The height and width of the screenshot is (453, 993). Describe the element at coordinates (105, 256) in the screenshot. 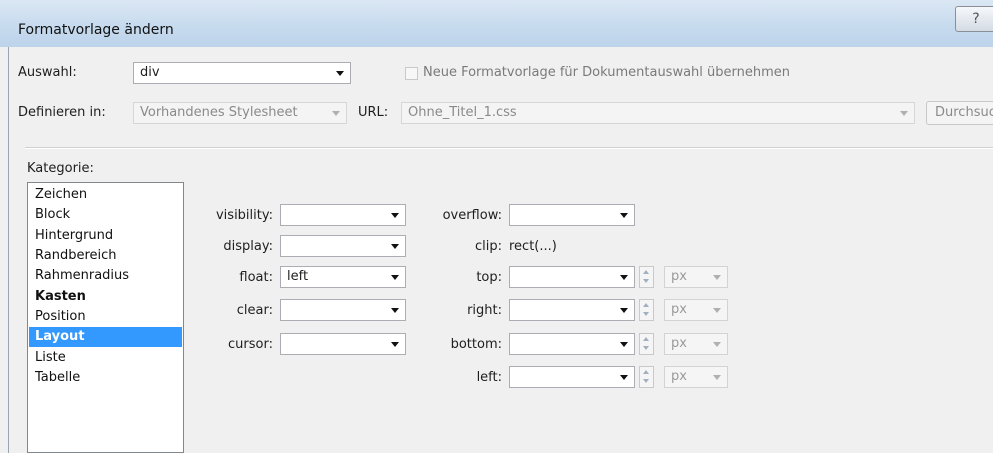

I see `category-item-randbereich: Randbereich` at that location.